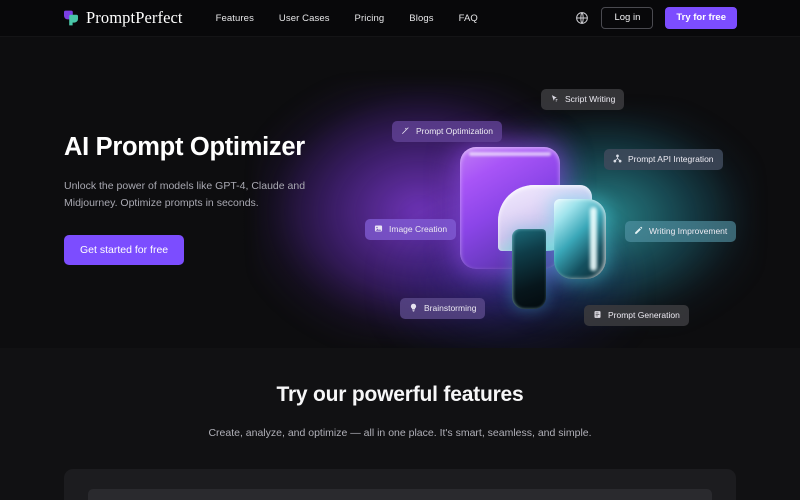 This screenshot has height=500, width=800. What do you see at coordinates (468, 18) in the screenshot?
I see `nav-link-faq: FAQ` at bounding box center [468, 18].